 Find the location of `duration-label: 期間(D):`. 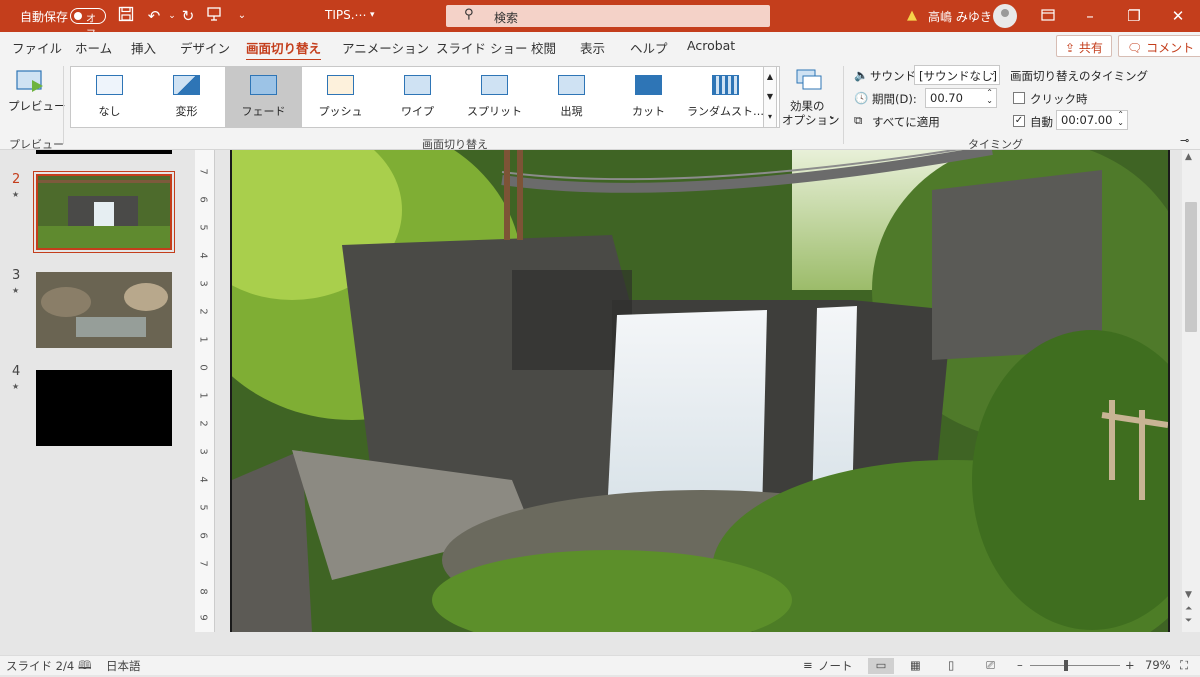

duration-label: 期間(D): is located at coordinates (894, 99).